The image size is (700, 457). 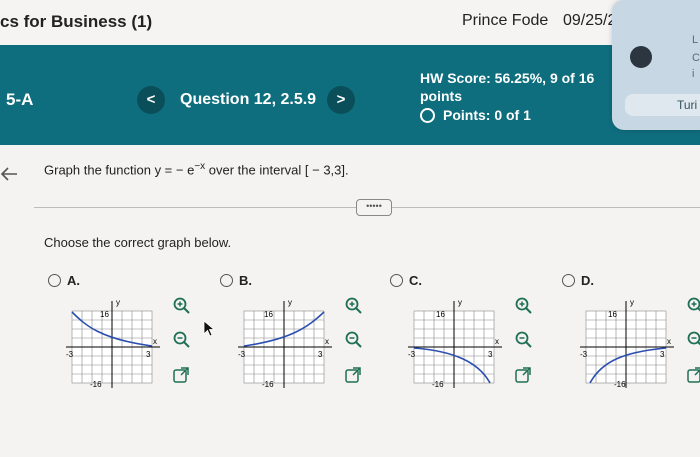 I want to click on prompt-suffix: over the interval [ − 3,3]., so click(x=277, y=170).